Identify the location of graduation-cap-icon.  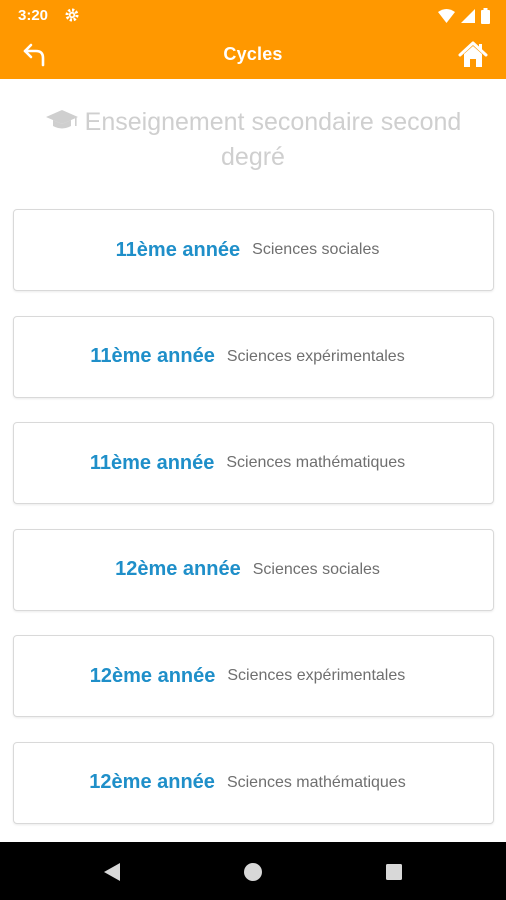
(62, 124).